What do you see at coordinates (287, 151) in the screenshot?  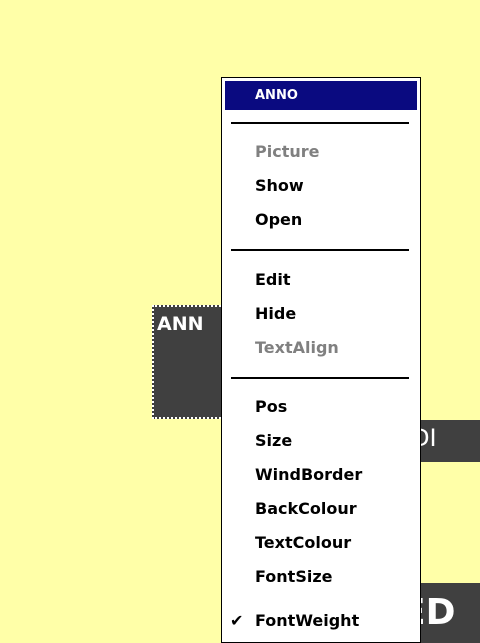 I see `menu-item-picture: Picture` at bounding box center [287, 151].